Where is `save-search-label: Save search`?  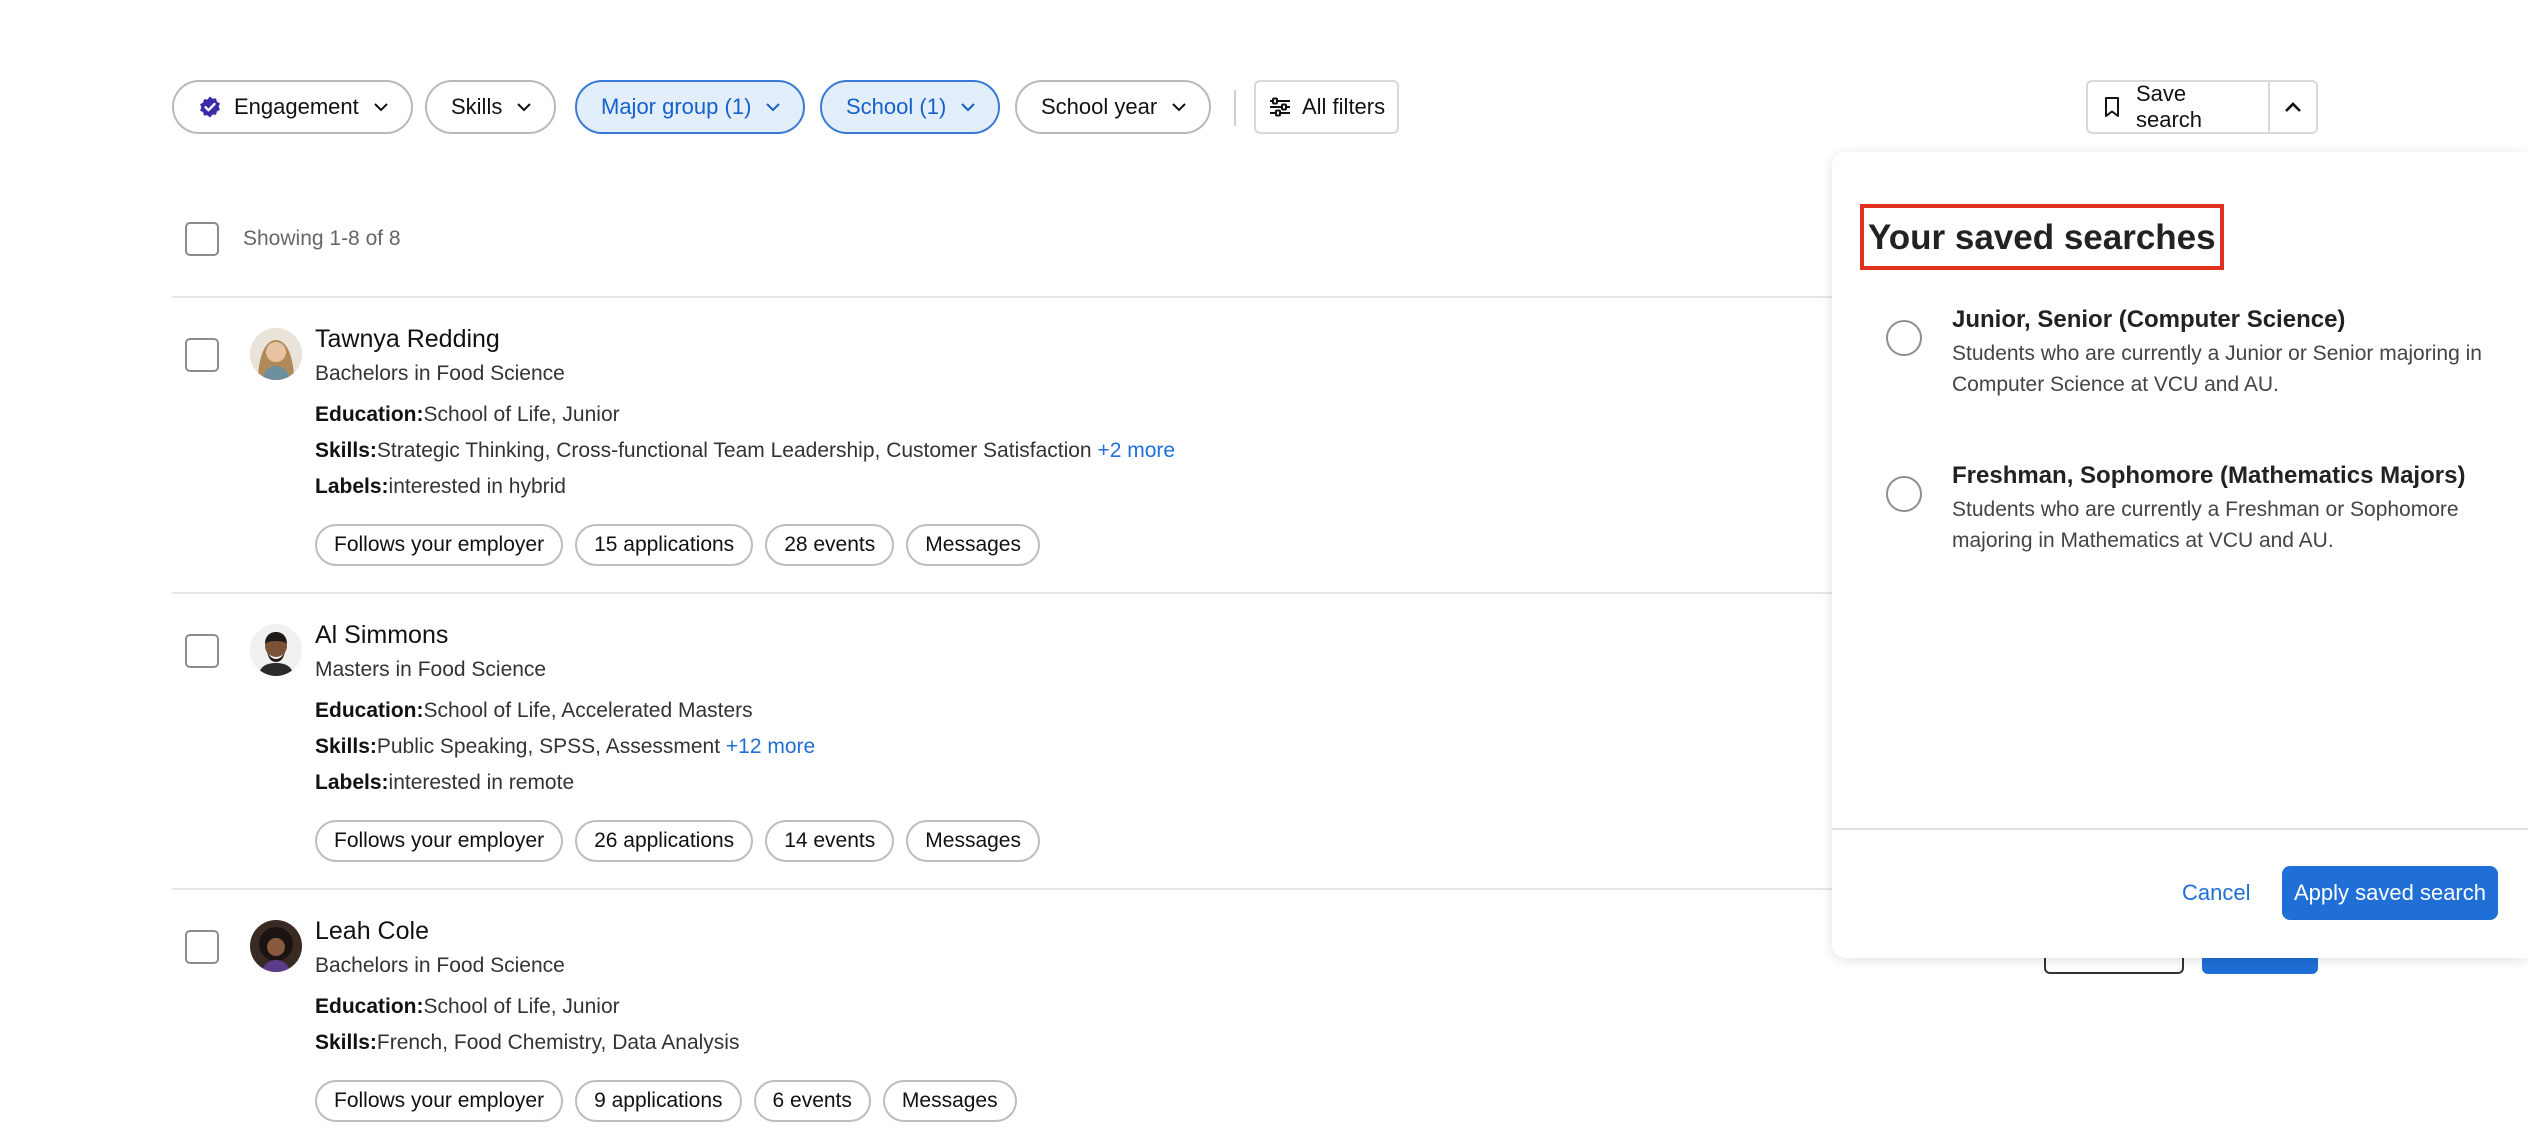 save-search-label: Save search is located at coordinates (2169, 106).